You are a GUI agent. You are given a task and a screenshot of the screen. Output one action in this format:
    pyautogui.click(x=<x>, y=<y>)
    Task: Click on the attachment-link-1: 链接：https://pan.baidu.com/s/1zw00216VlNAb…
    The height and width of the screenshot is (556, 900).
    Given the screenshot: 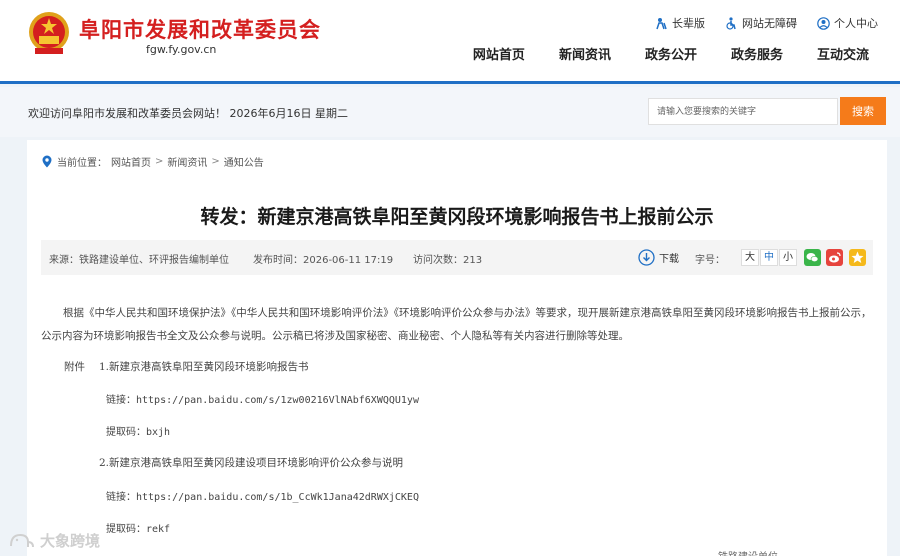 What is the action you would take?
    pyautogui.click(x=262, y=398)
    